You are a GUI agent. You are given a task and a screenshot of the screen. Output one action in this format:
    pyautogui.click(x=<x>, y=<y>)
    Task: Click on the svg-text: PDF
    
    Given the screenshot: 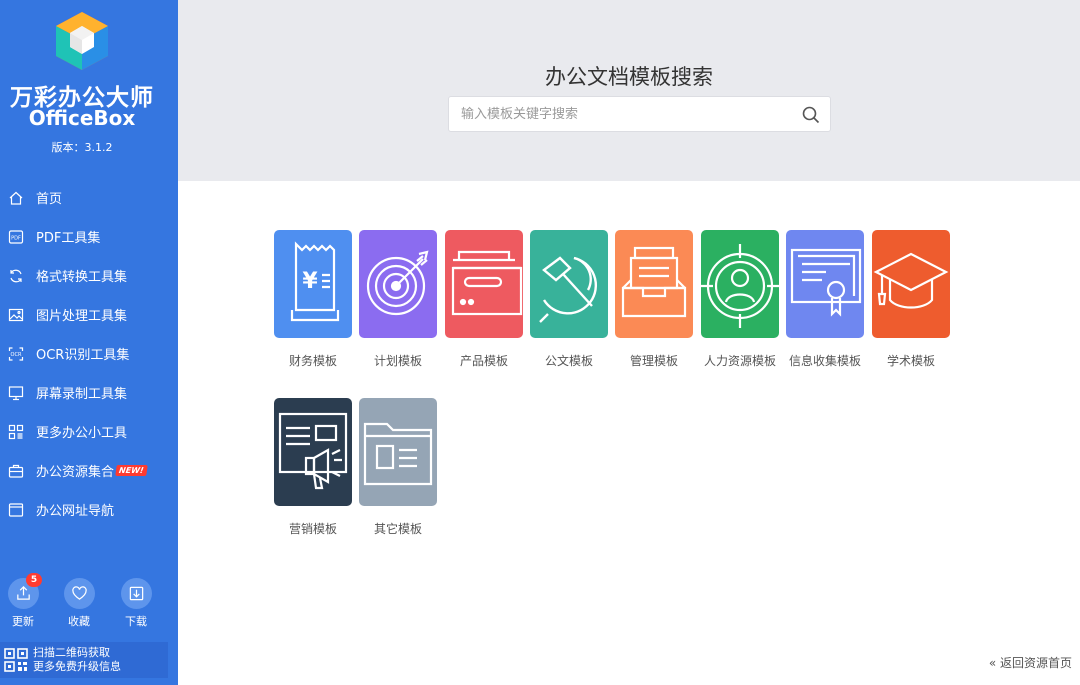 What is the action you would take?
    pyautogui.click(x=16, y=238)
    